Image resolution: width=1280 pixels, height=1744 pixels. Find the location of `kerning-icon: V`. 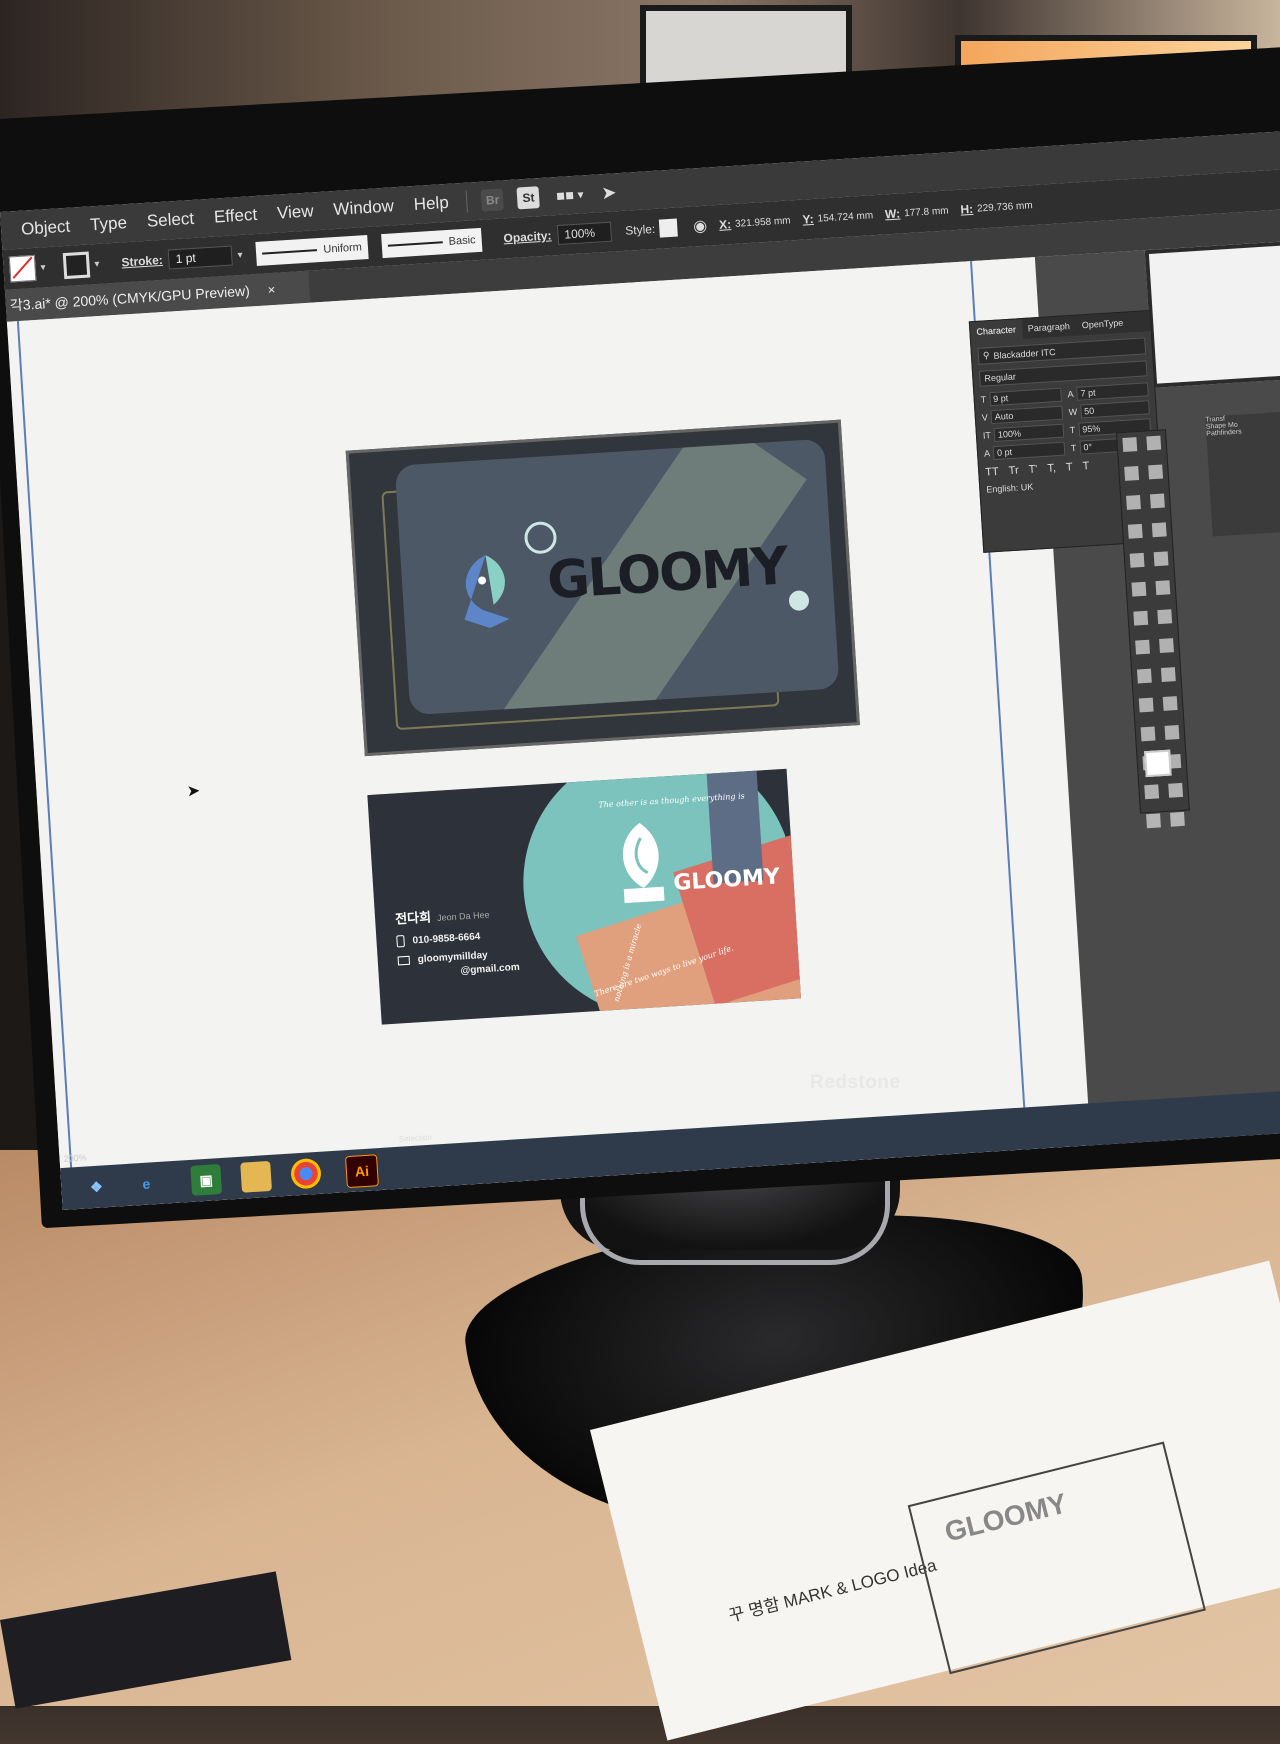

kerning-icon: V is located at coordinates (985, 417).